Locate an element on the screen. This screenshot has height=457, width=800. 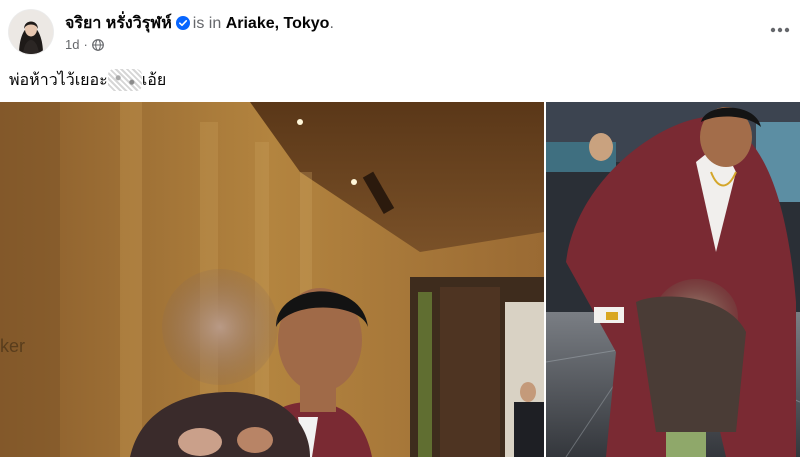
is-in-text: is in is located at coordinates (207, 23).